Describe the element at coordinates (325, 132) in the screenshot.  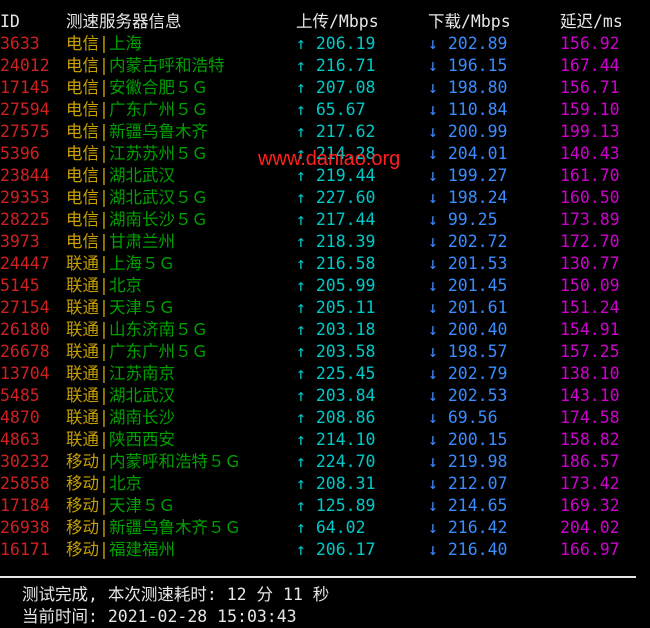
I see `table-row: 27575 电信|新疆乌鲁木齐 ↑ 217.62 ↓ 200.99 199.13` at that location.